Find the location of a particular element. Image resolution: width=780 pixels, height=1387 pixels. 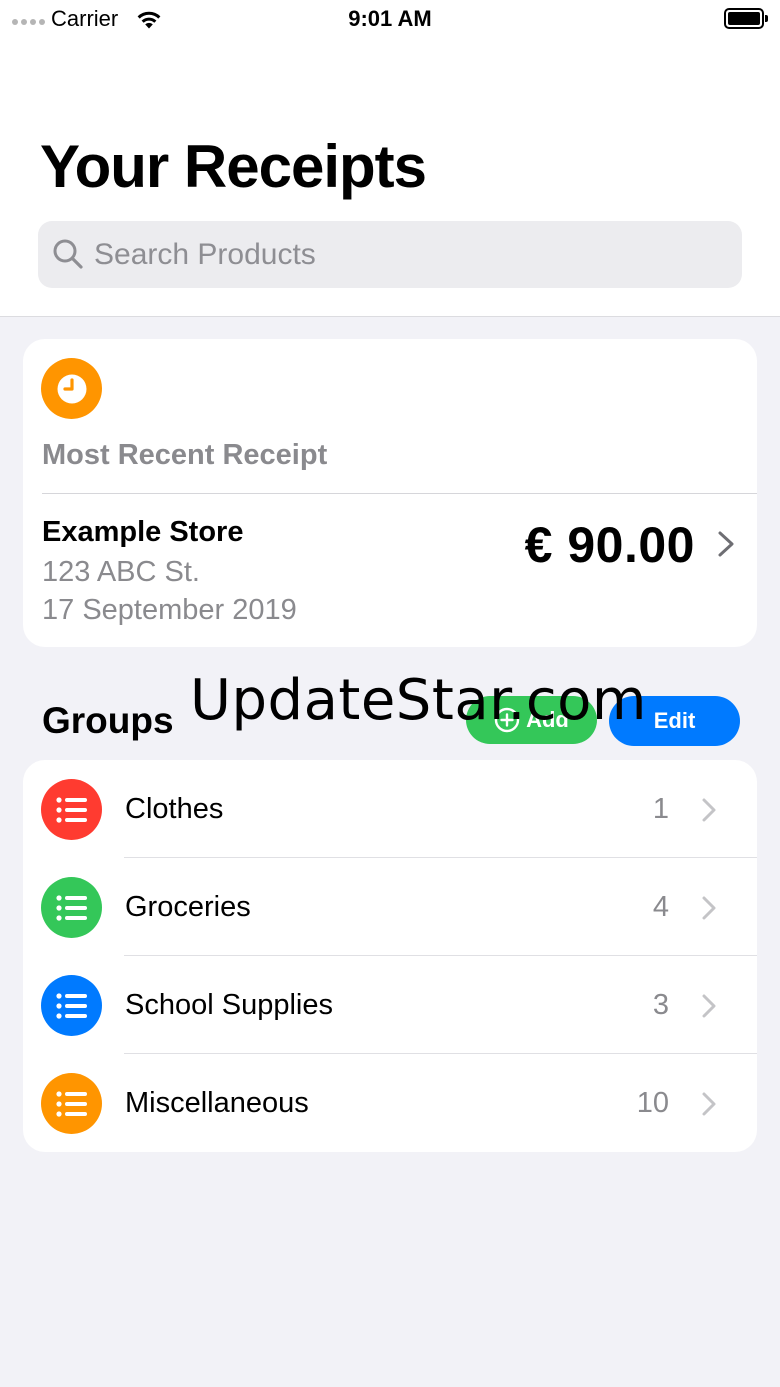

status-time: 9:01 AM is located at coordinates (390, 18).